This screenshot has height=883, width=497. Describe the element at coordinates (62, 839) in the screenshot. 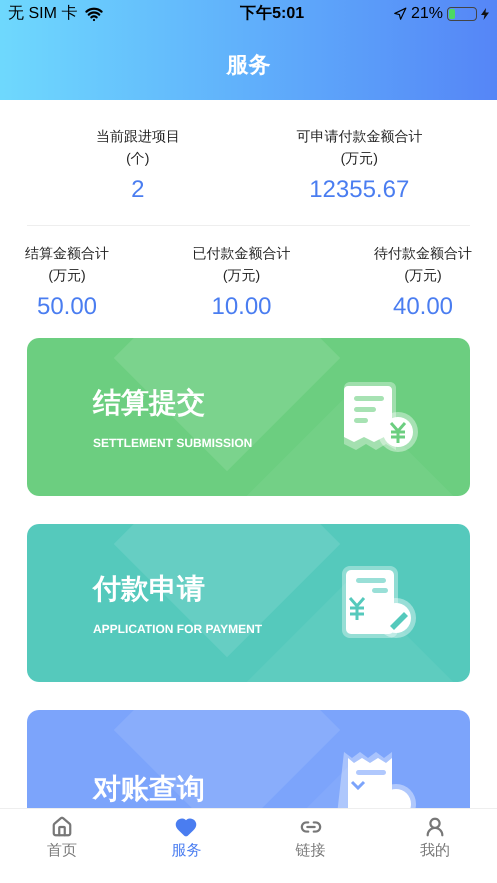

I see `tab-item: 首页` at that location.